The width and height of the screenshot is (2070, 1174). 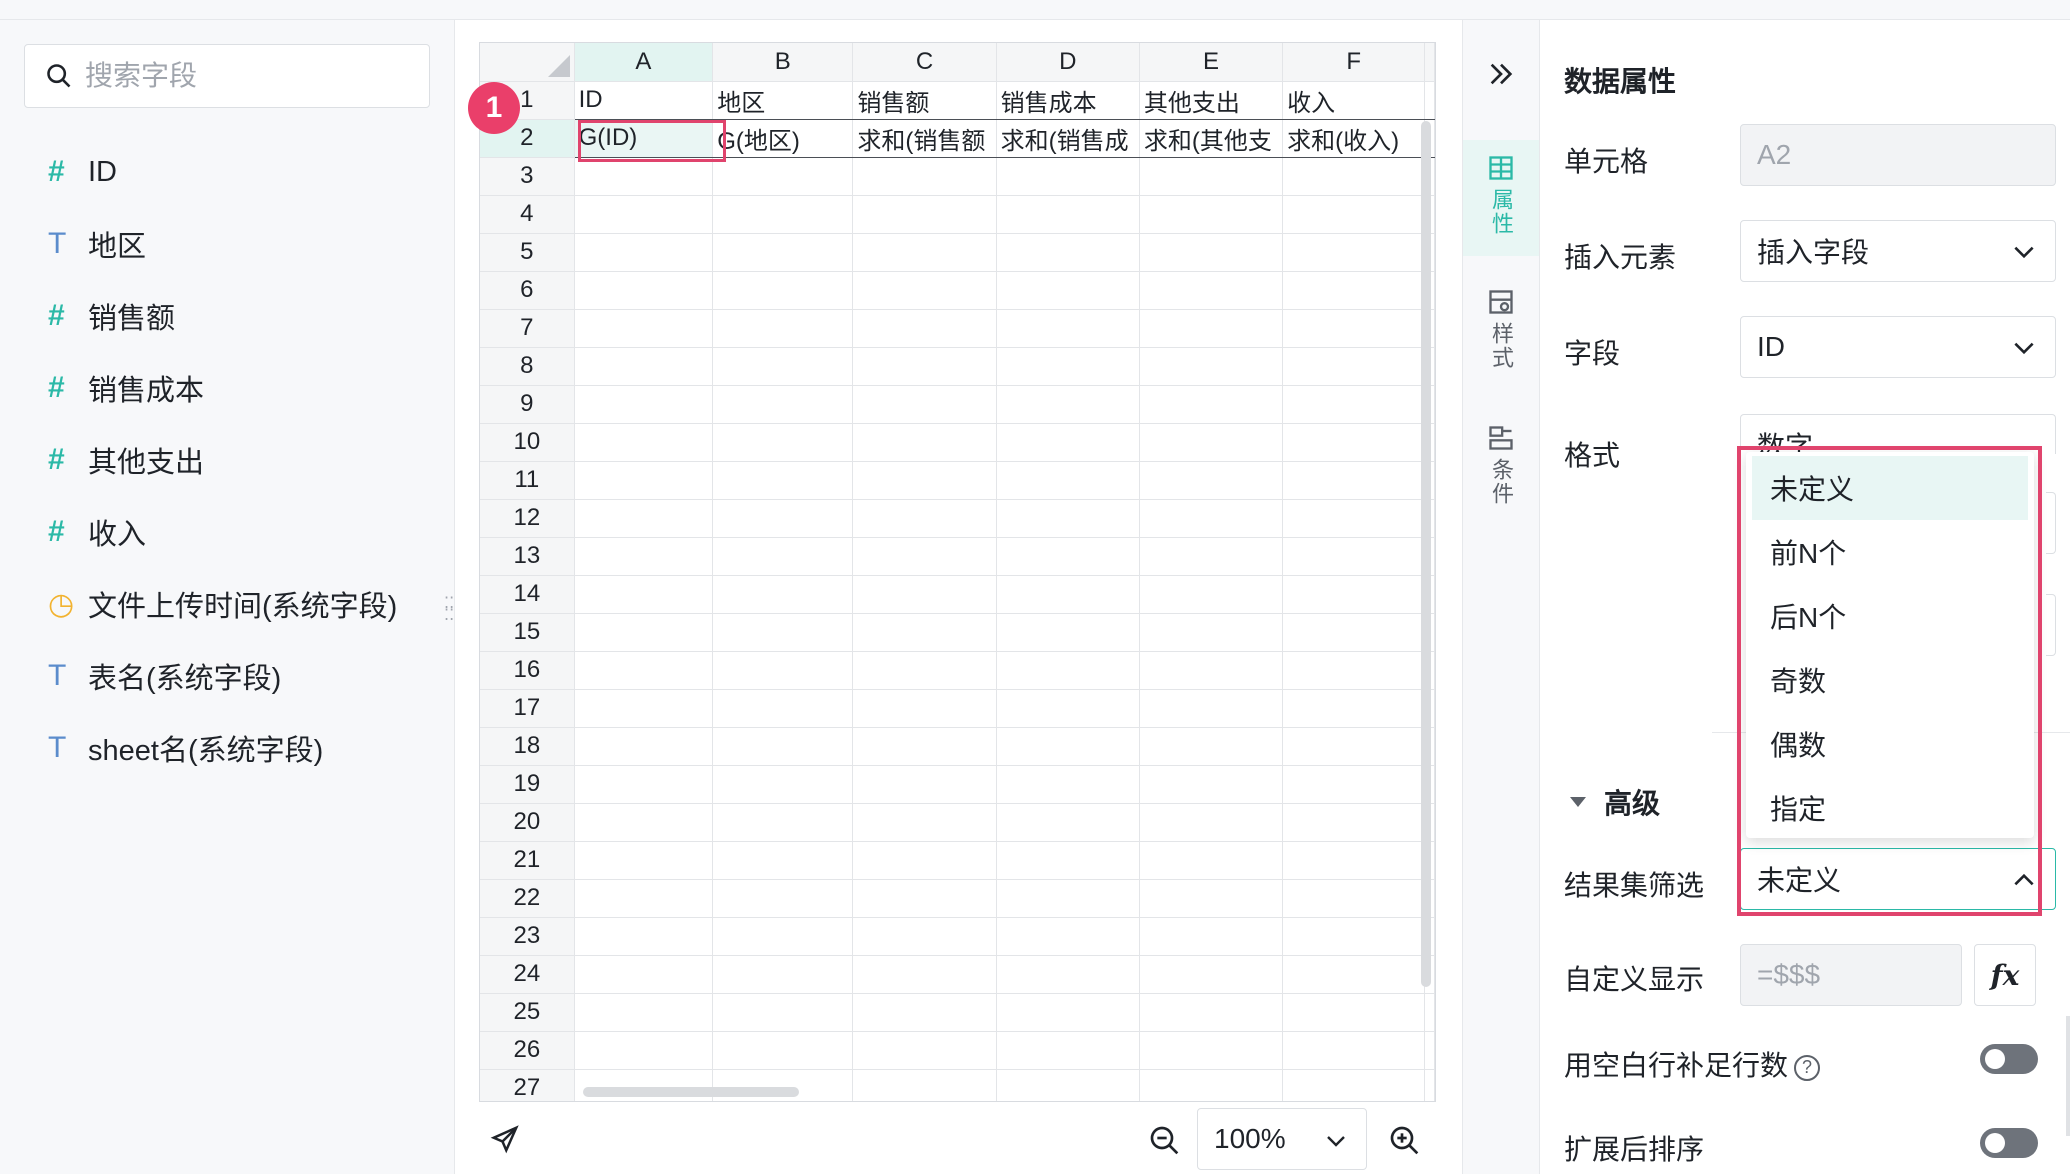 I want to click on sheet-cell: 求和(销售成, so click(x=1068, y=138).